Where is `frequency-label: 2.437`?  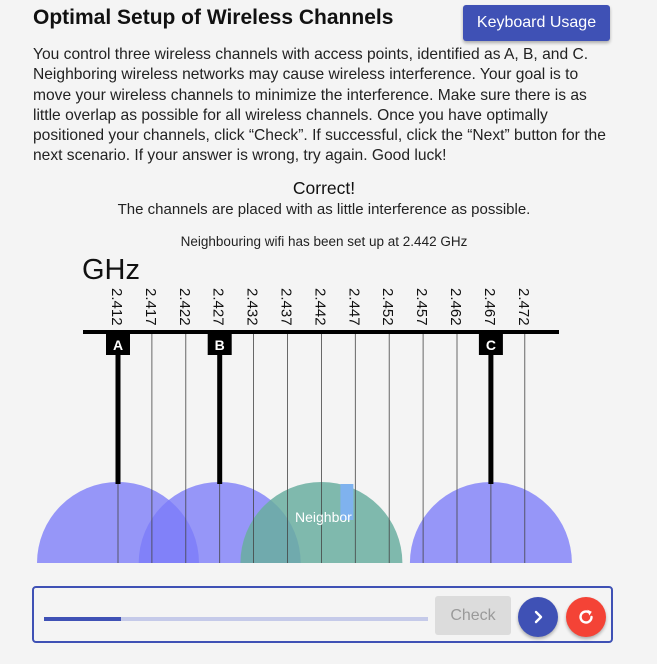 frequency-label: 2.437 is located at coordinates (286, 307).